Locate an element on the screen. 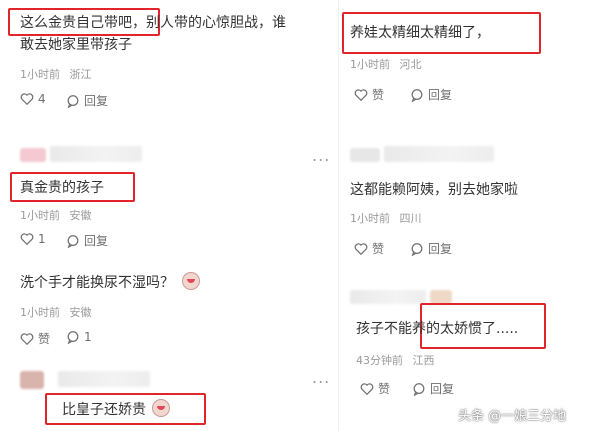 The width and height of the screenshot is (600, 431). comment-text: 比皇子还娇贵 is located at coordinates (116, 409).